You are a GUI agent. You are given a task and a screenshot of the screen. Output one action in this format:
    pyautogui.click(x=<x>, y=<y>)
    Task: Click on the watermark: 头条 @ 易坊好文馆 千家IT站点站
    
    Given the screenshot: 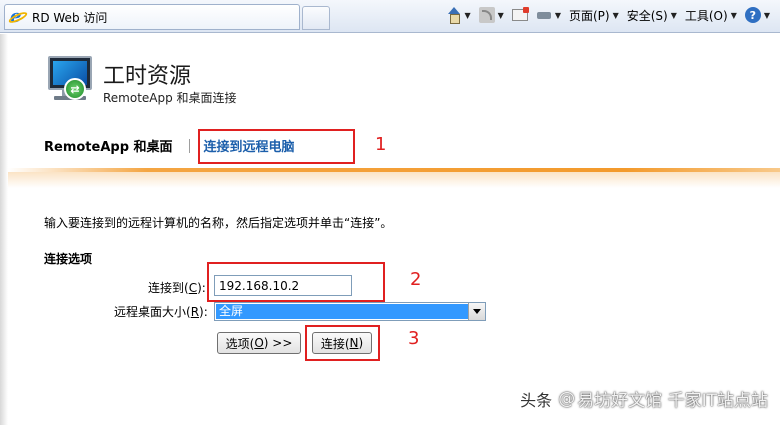 What is the action you would take?
    pyautogui.click(x=644, y=399)
    